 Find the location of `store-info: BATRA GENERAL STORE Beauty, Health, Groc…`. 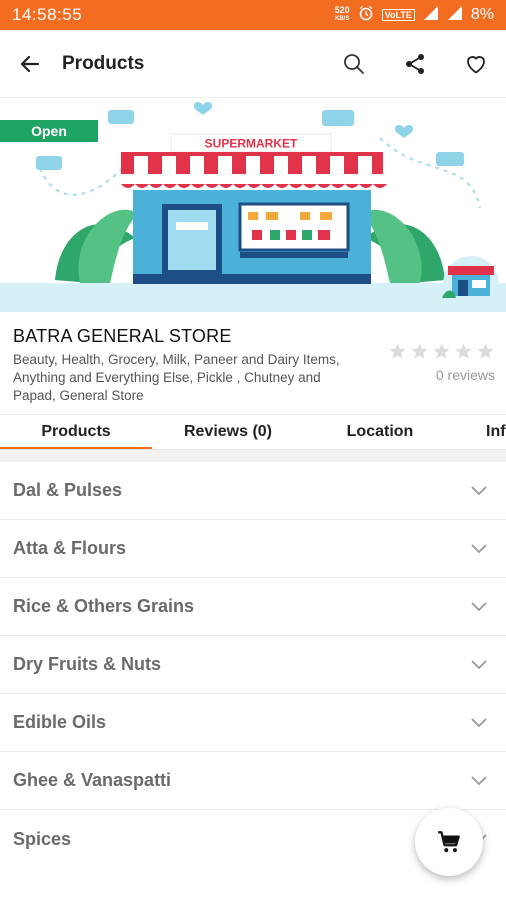

store-info: BATRA GENERAL STORE Beauty, Health, Groc… is located at coordinates (253, 363).